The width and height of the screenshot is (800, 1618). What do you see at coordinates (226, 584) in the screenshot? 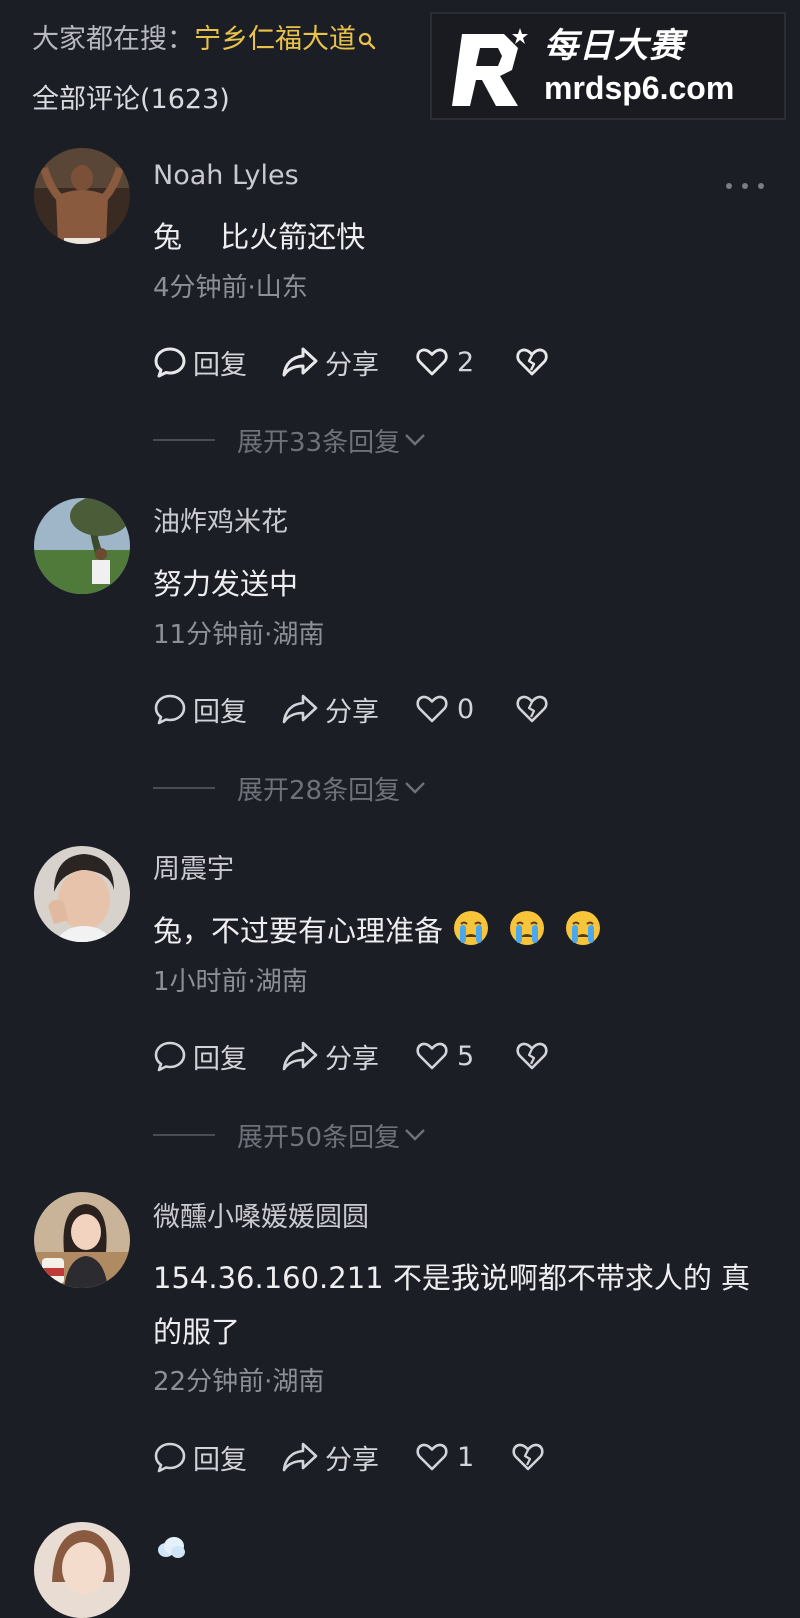
I see `comment-text: 努力发送中` at bounding box center [226, 584].